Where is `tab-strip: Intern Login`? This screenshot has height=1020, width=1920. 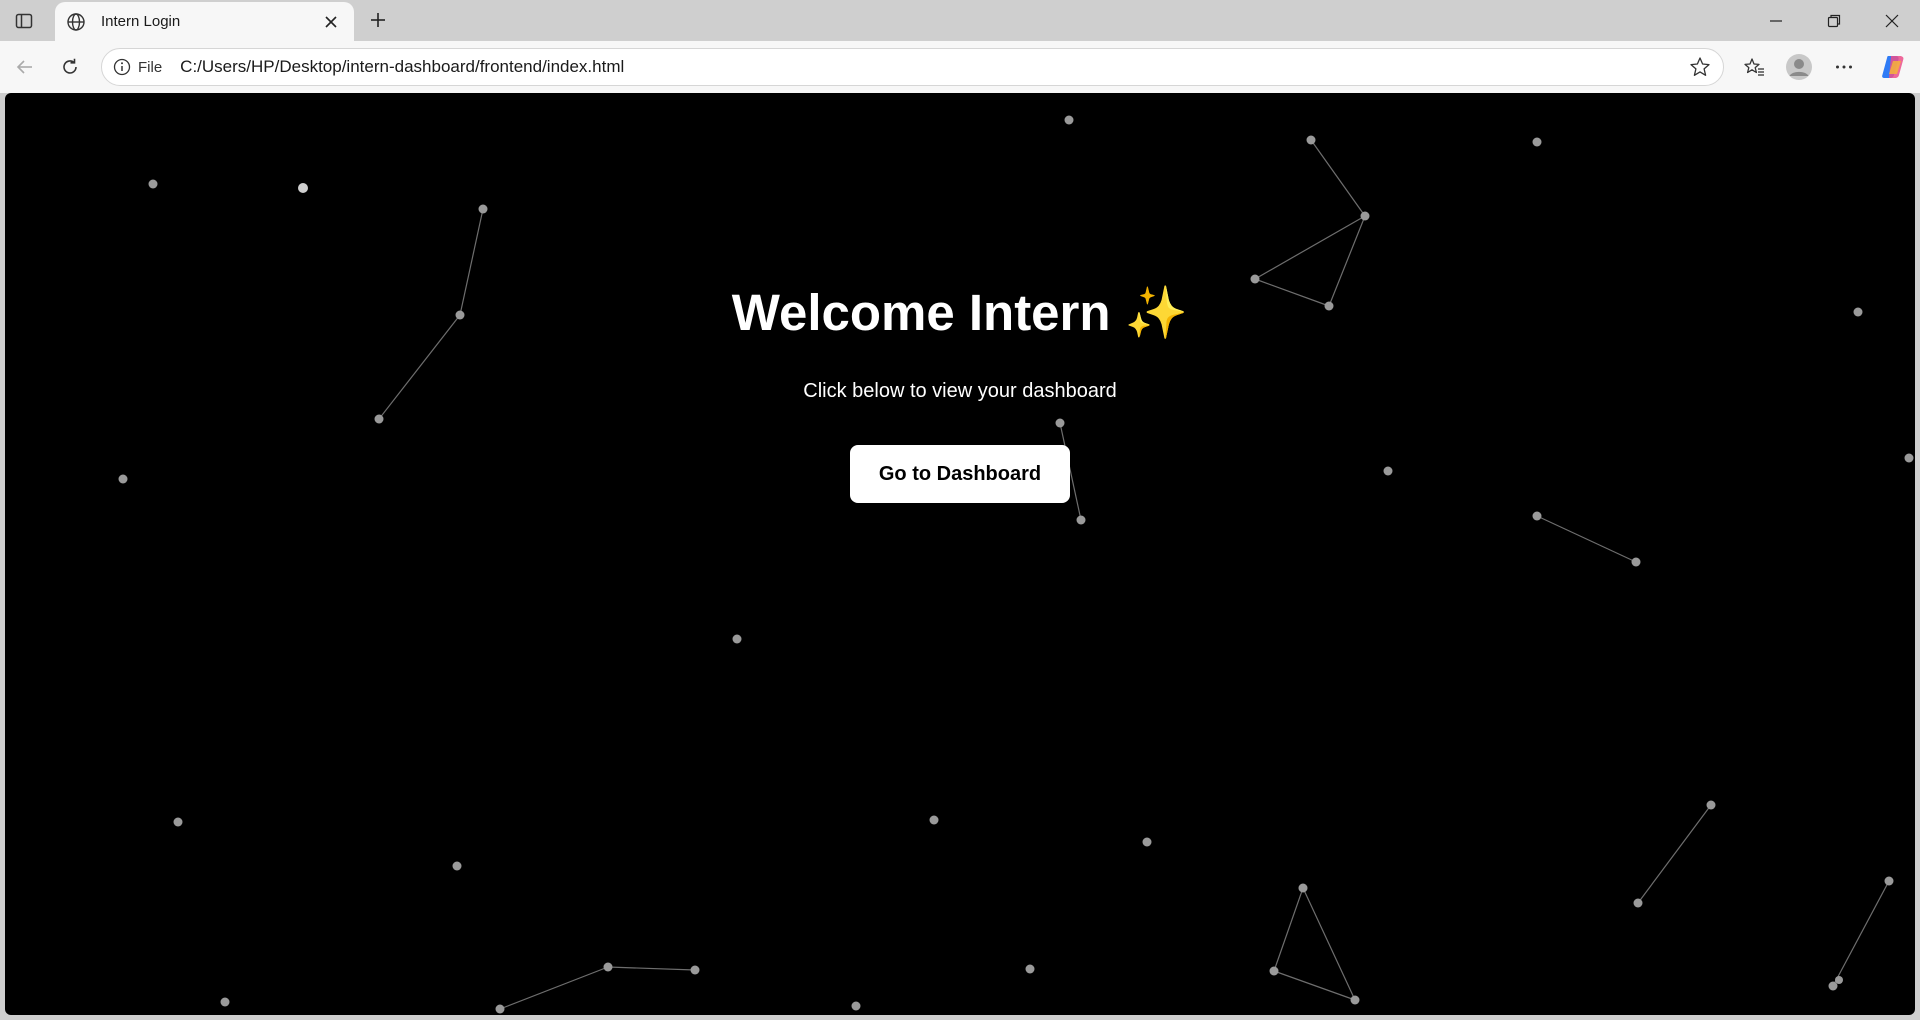
tab-strip: Intern Login is located at coordinates (960, 20).